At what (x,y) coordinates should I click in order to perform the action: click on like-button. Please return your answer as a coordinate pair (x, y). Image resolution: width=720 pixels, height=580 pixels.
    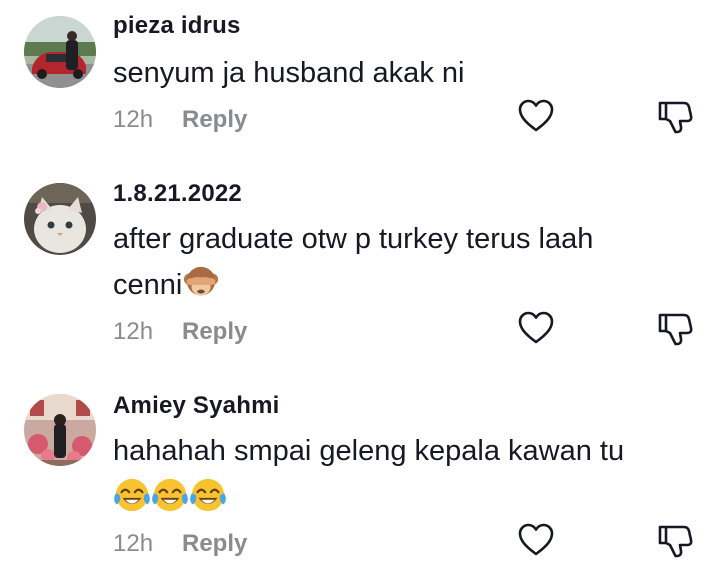
    Looking at the image, I should click on (536, 540).